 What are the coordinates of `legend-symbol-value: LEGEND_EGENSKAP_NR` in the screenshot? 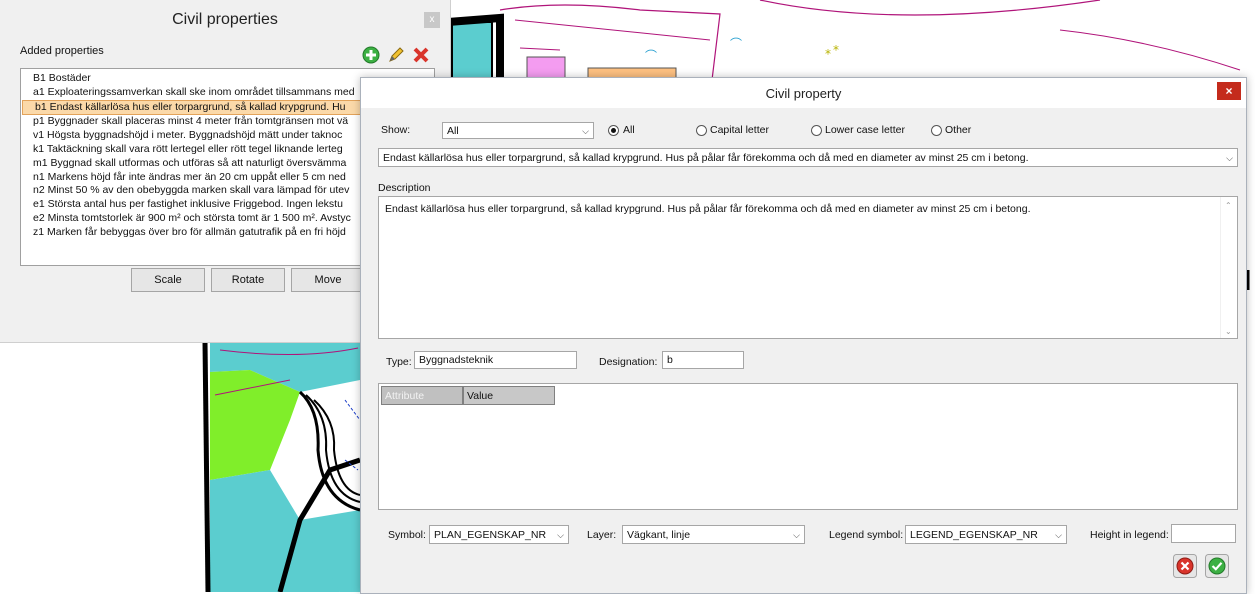 It's located at (974, 535).